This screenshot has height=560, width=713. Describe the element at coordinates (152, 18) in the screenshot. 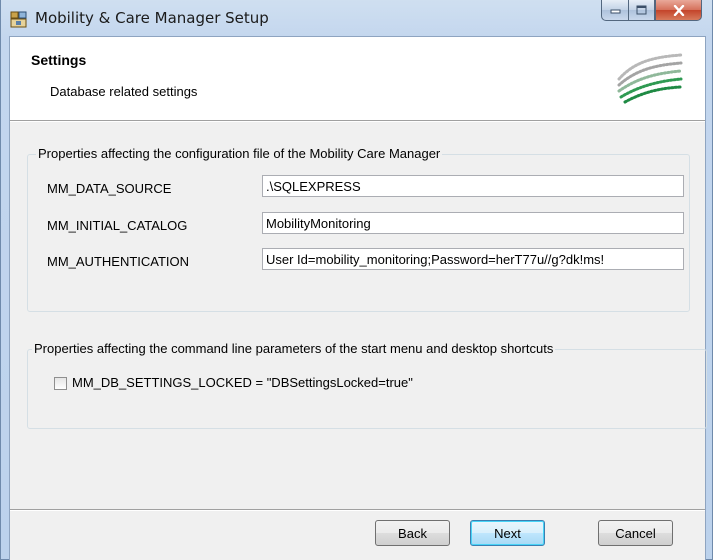

I see `window-title: Mobility & Care Manager Setup` at that location.